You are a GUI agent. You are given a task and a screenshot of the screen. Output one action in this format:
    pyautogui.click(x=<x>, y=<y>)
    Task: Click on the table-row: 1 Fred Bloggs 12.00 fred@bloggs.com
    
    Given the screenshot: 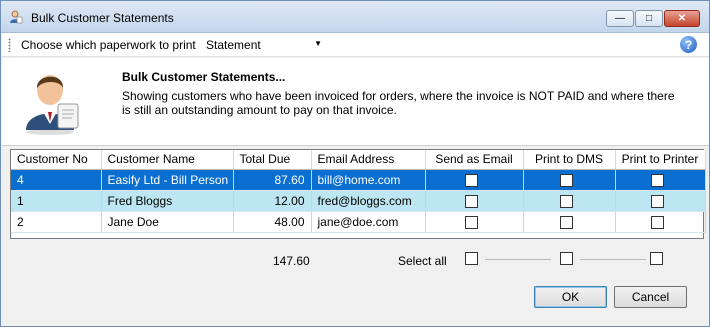 What is the action you would take?
    pyautogui.click(x=358, y=201)
    